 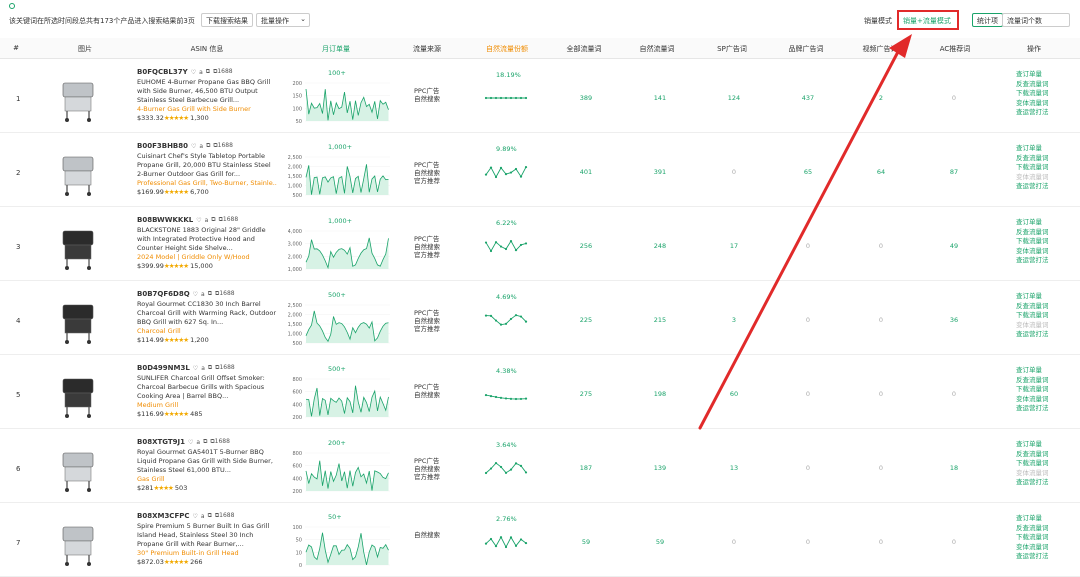 What do you see at coordinates (805, 232) in the screenshot?
I see `annotation-arrow` at bounding box center [805, 232].